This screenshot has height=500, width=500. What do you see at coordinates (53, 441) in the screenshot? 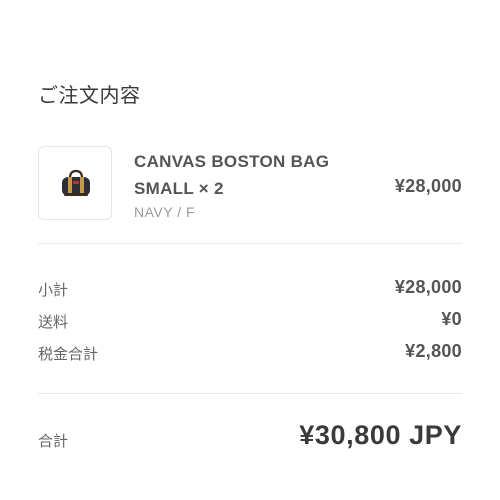
I see `total-label: 合計` at bounding box center [53, 441].